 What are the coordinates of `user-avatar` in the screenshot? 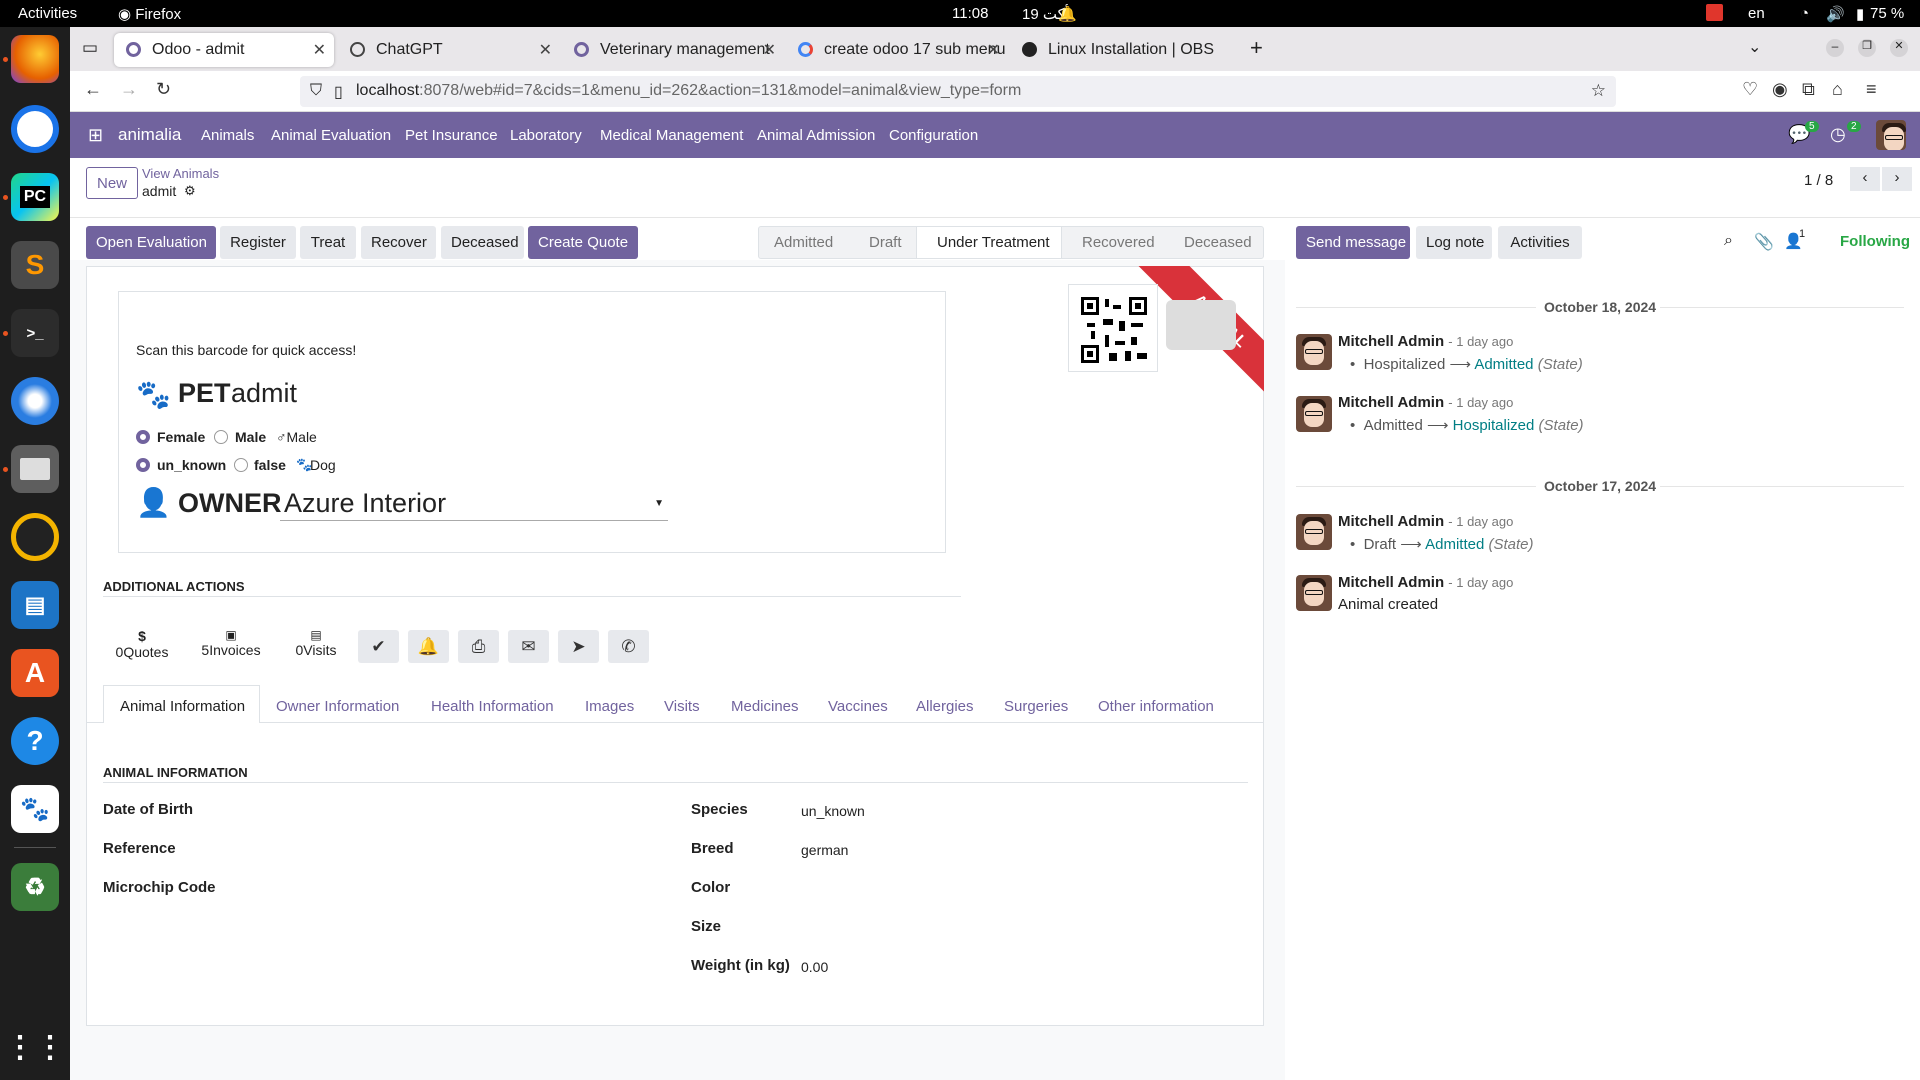 It's located at (1891, 135).